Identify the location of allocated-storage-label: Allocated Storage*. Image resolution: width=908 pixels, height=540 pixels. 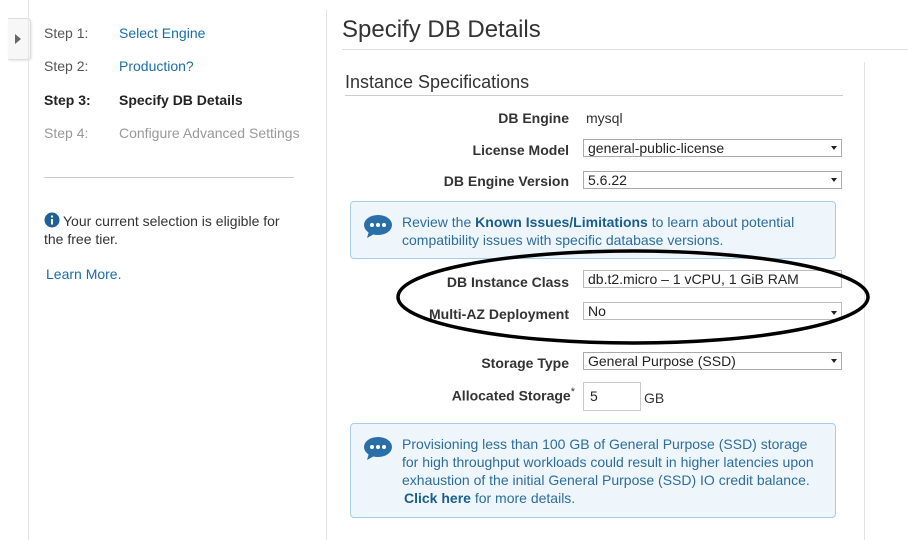
(513, 395).